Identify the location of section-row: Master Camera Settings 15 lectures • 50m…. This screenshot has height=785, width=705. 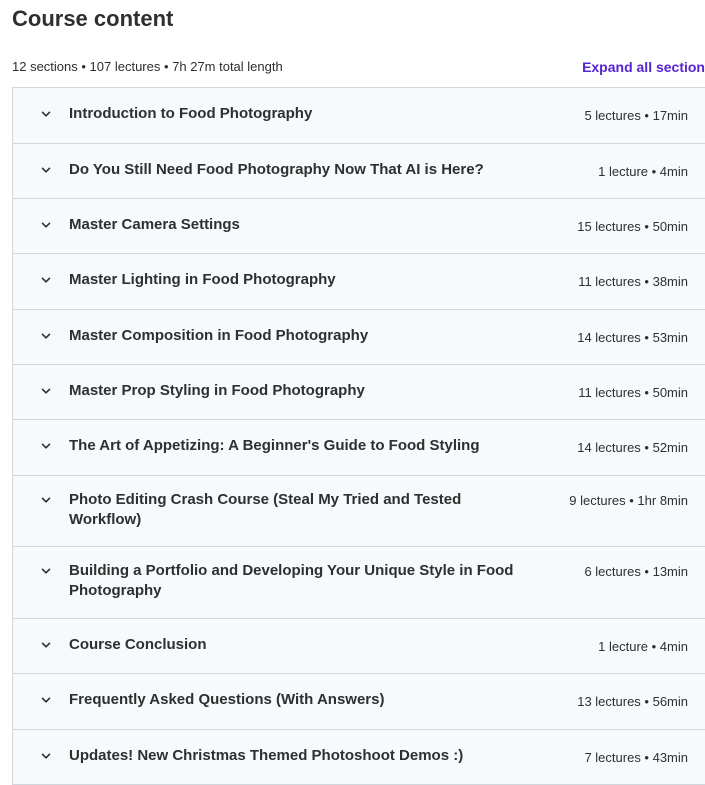
(359, 226).